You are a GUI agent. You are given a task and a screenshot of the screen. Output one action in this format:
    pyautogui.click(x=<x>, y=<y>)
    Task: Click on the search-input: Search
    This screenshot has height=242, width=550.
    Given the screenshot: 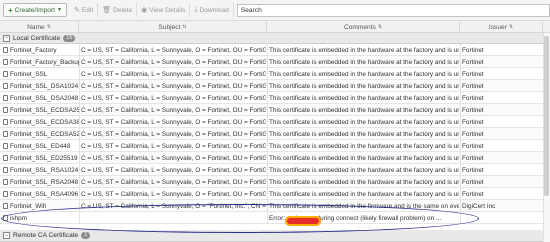 What is the action you would take?
    pyautogui.click(x=393, y=10)
    